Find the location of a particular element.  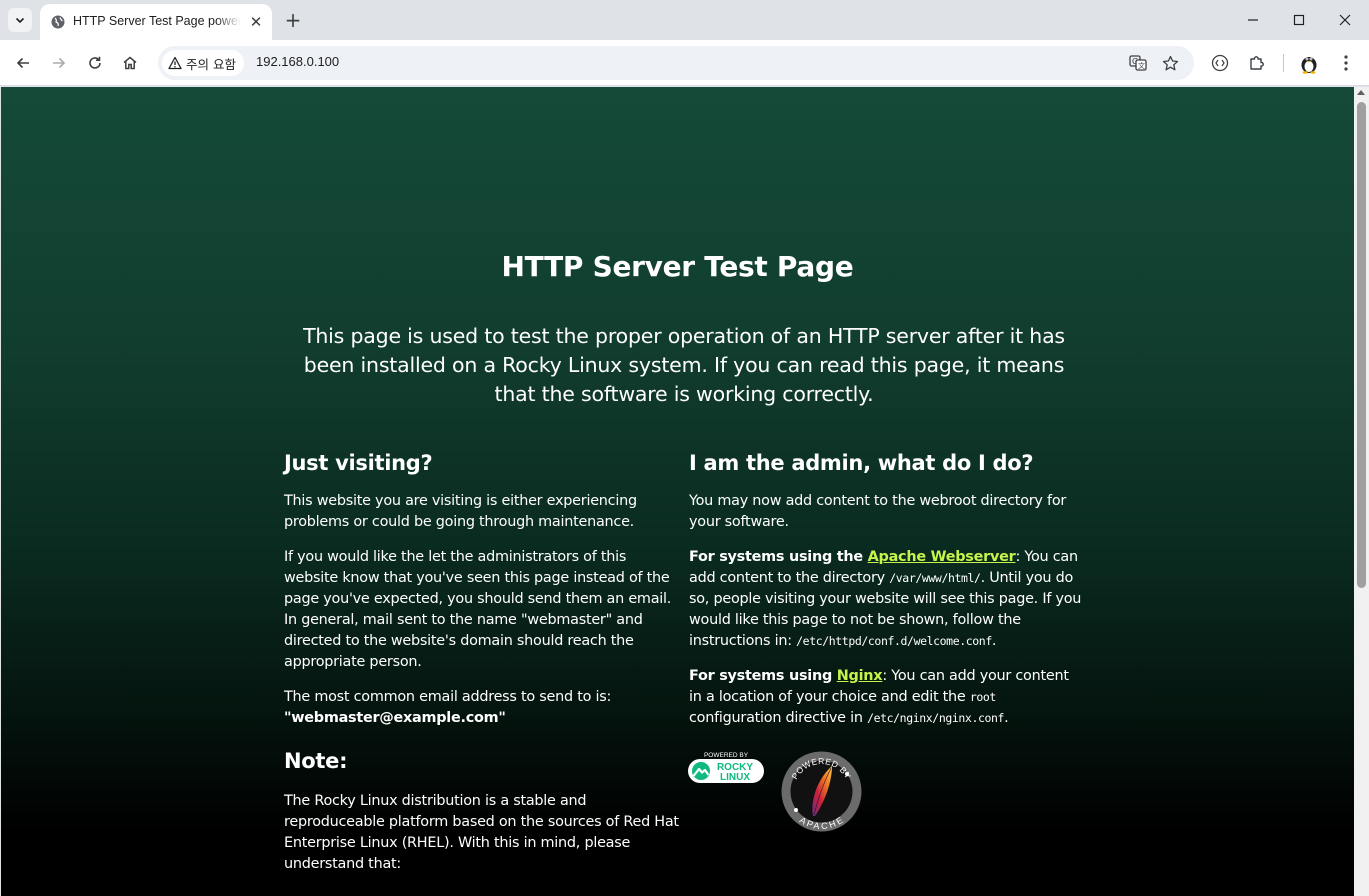

minimize-button is located at coordinates (1253, 20).